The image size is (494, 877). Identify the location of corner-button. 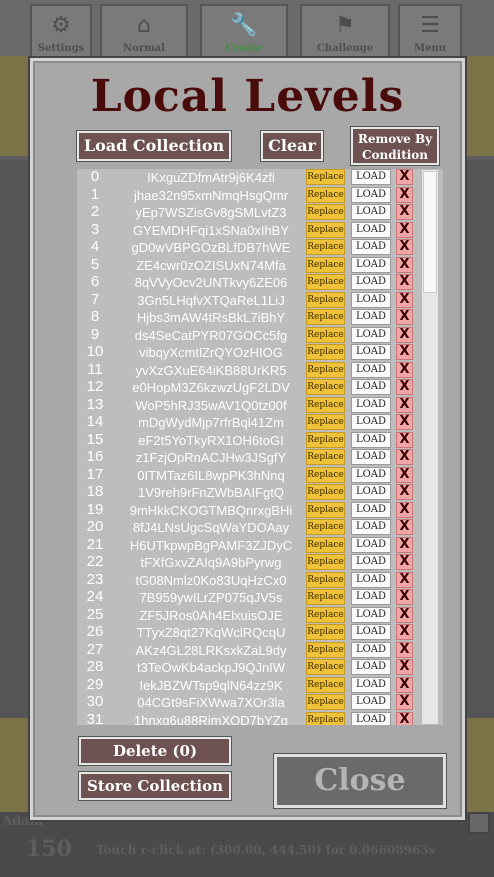
(479, 823).